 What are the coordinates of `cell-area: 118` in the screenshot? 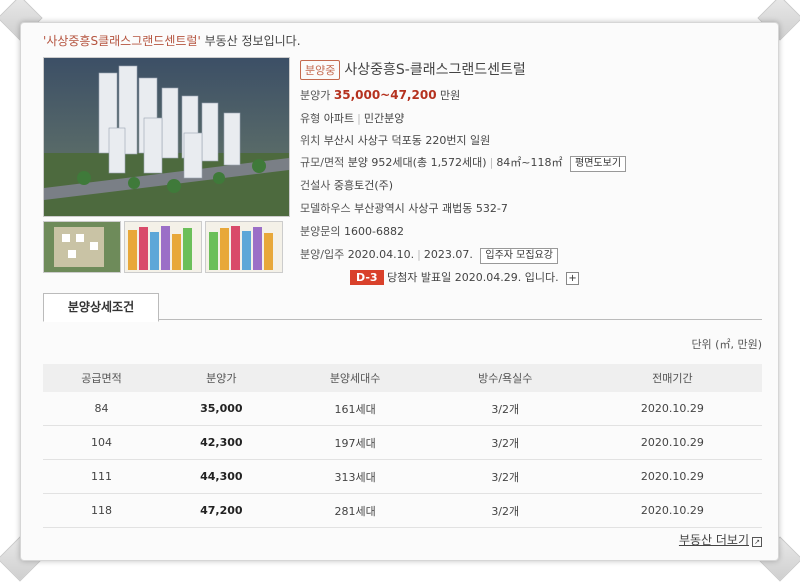 It's located at (102, 510).